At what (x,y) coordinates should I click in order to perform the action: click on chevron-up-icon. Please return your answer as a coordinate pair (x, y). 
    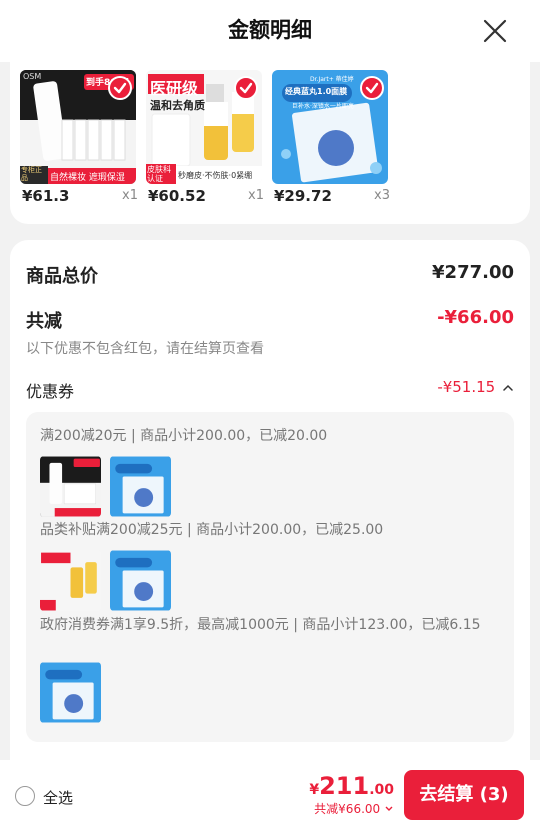
    Looking at the image, I should click on (508, 388).